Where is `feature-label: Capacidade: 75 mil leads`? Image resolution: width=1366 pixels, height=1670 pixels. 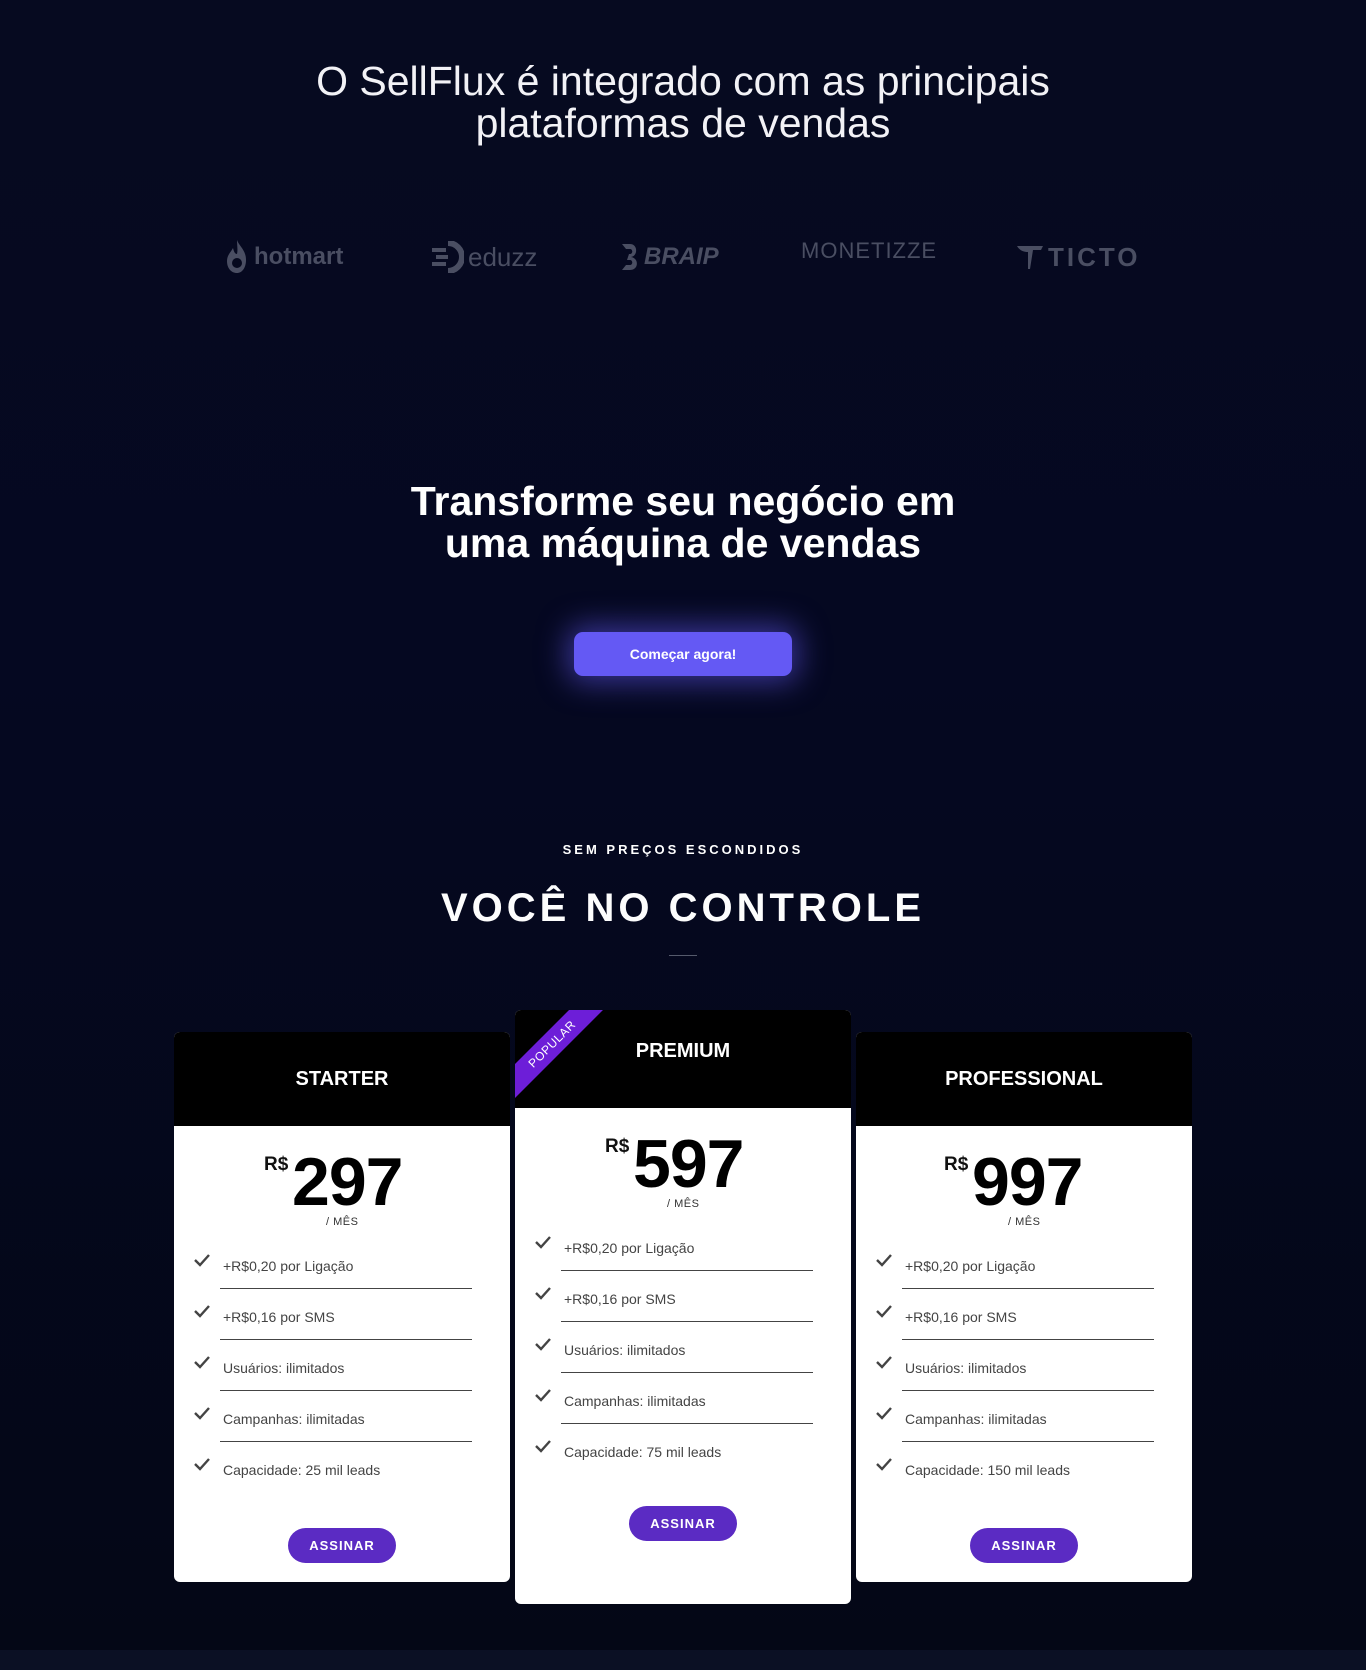 feature-label: Capacidade: 75 mil leads is located at coordinates (643, 1452).